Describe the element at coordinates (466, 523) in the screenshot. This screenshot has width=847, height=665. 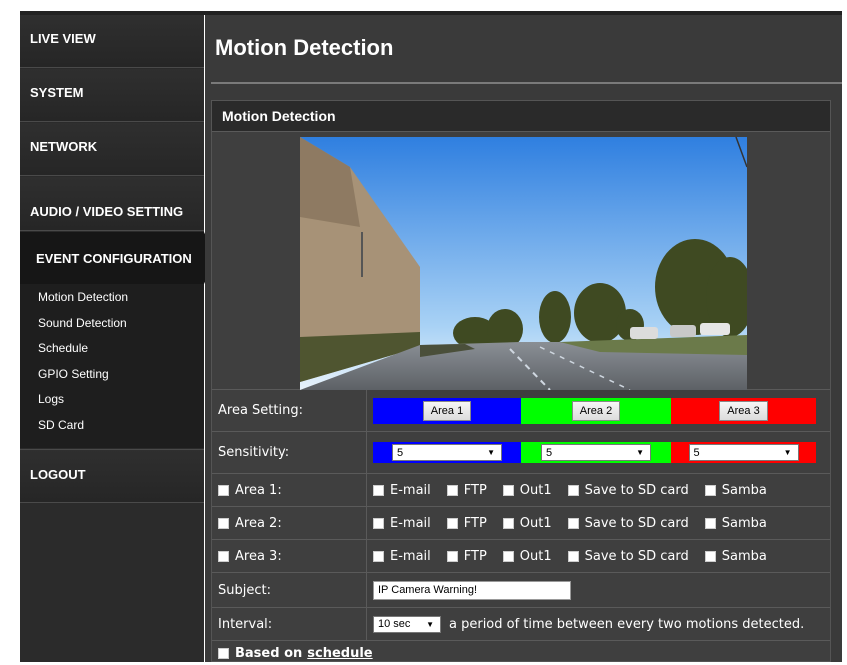
I see `area-2-ftp-option: FTP` at that location.